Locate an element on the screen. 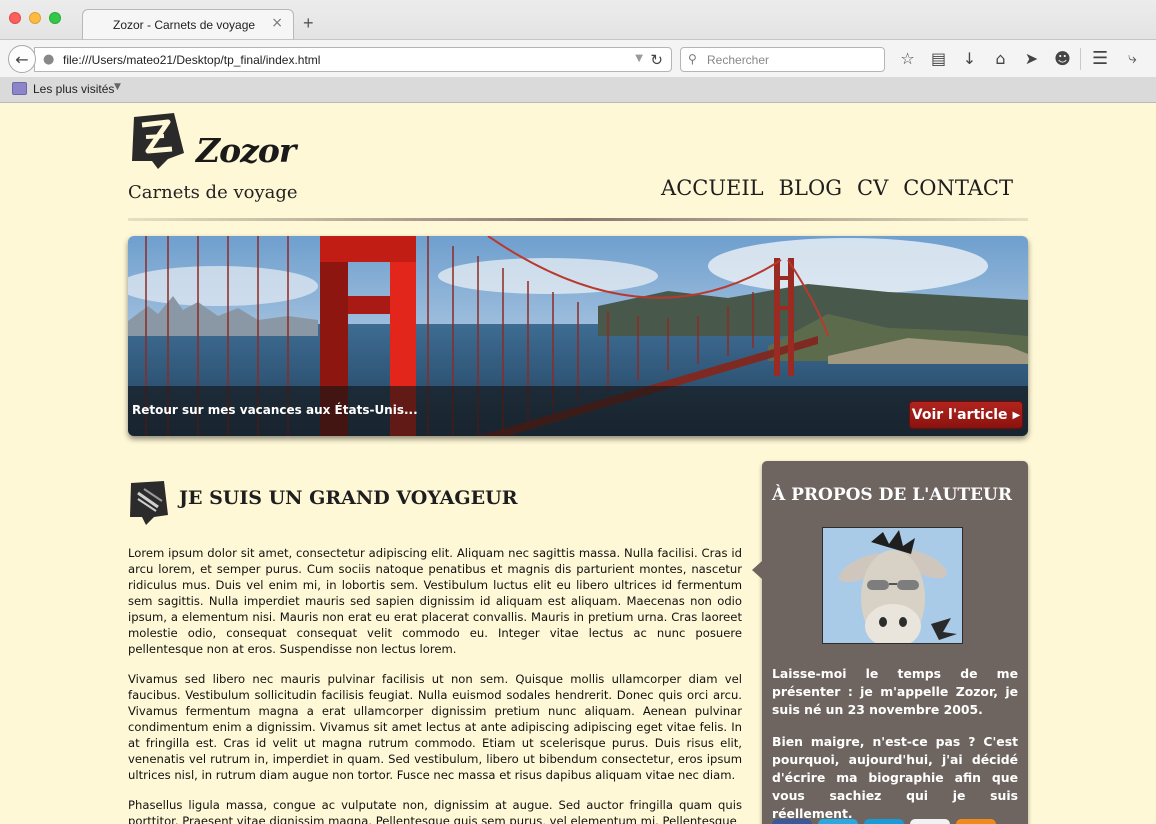  search-icon: ⚲ is located at coordinates (692, 59).